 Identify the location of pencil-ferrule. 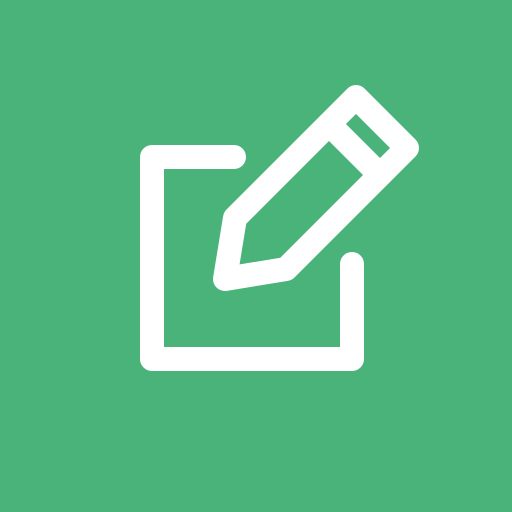
(354, 149).